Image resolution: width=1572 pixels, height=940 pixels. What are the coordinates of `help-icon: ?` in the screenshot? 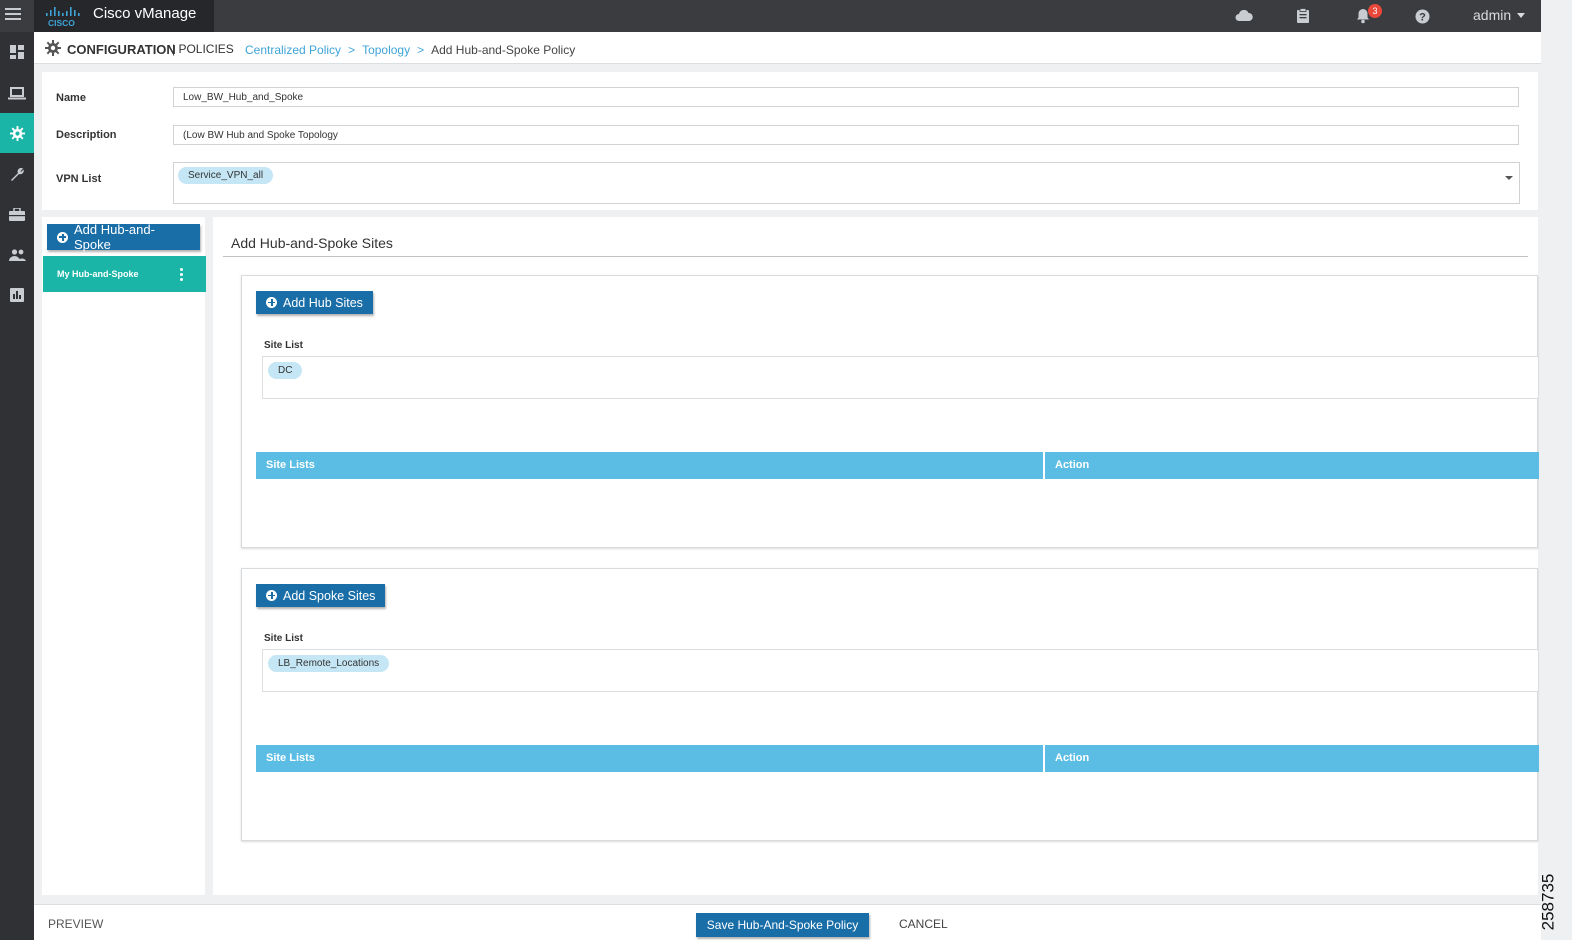 It's located at (1422, 16).